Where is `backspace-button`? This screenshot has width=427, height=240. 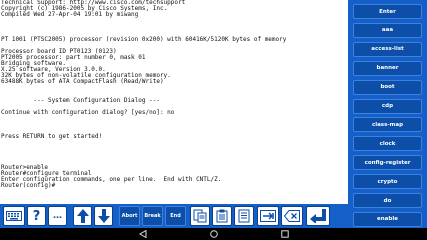
backspace-button is located at coordinates (292, 216).